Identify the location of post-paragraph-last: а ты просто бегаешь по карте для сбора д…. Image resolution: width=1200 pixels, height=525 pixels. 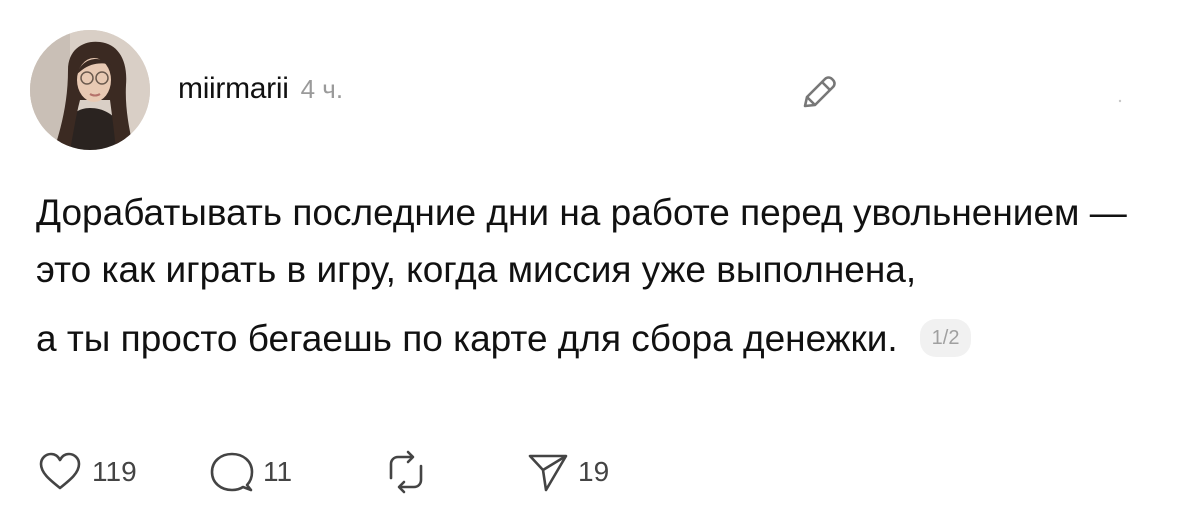
(596, 338).